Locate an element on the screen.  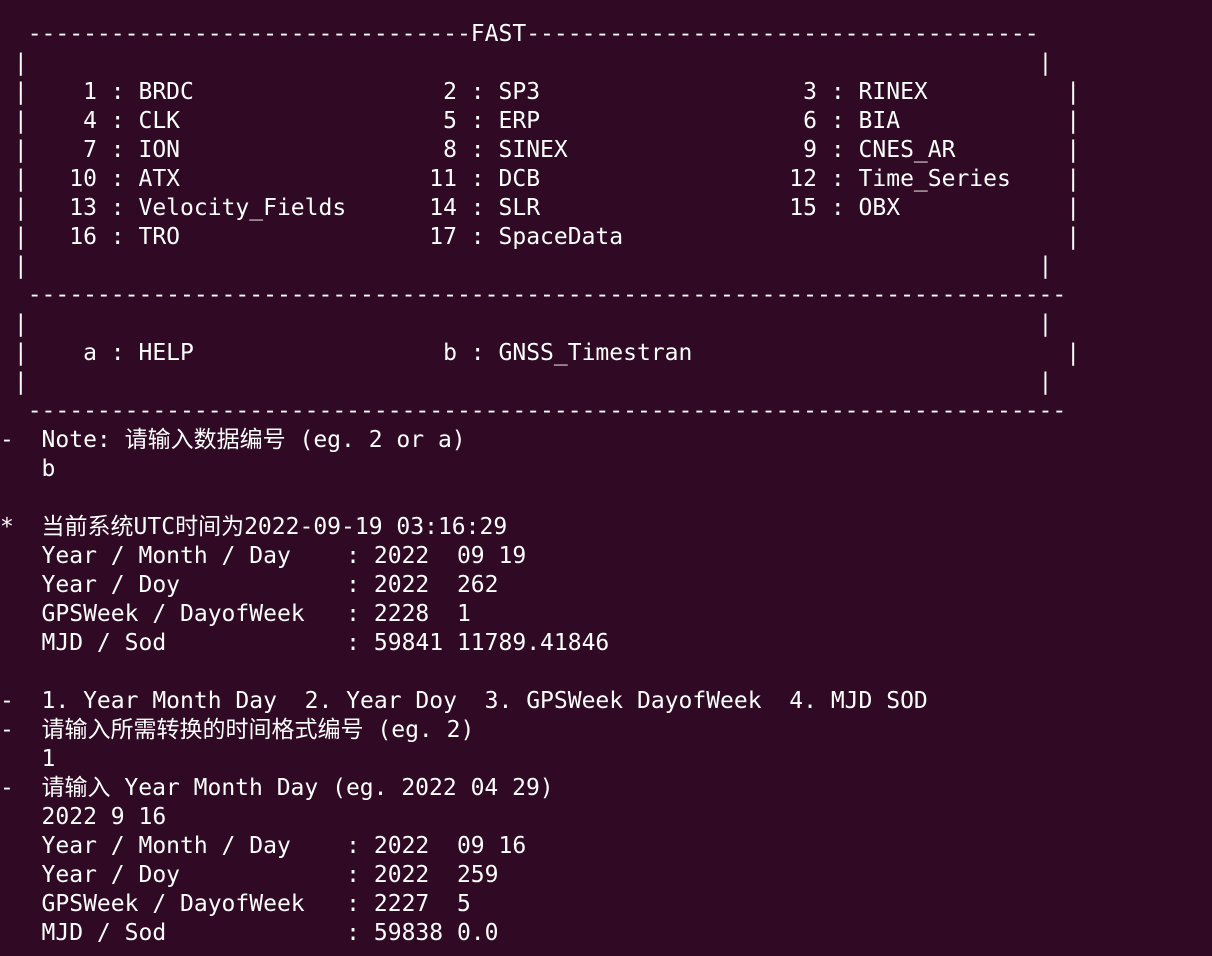
now-gpsweek-dow: GPSWeek / DayofWeek : 2228 1 is located at coordinates (235, 614).